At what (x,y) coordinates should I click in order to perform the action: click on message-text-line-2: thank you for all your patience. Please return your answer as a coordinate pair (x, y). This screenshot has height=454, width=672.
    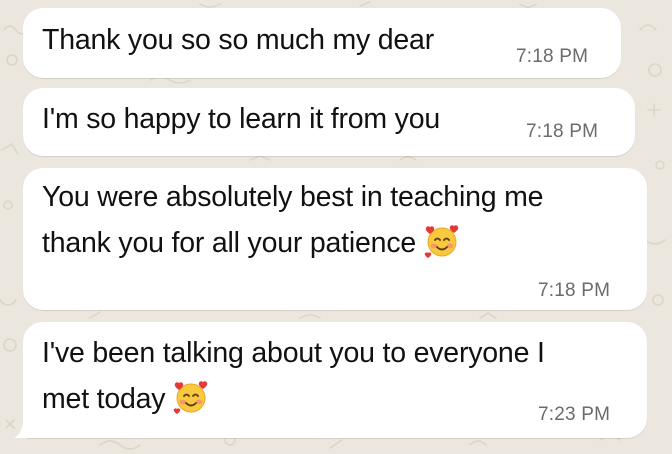
    Looking at the image, I should click on (251, 243).